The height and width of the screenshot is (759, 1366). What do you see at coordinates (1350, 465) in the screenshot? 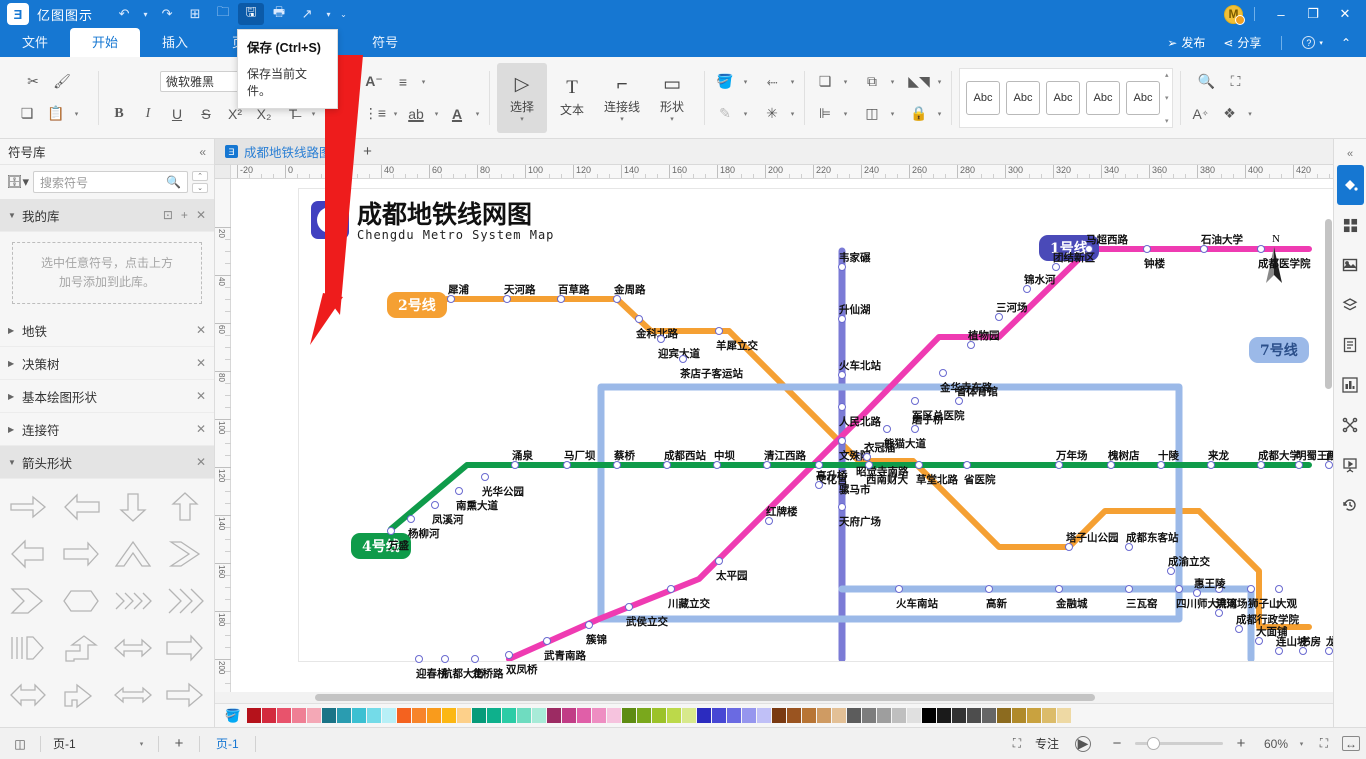
I see `present-panel-icon` at bounding box center [1350, 465].